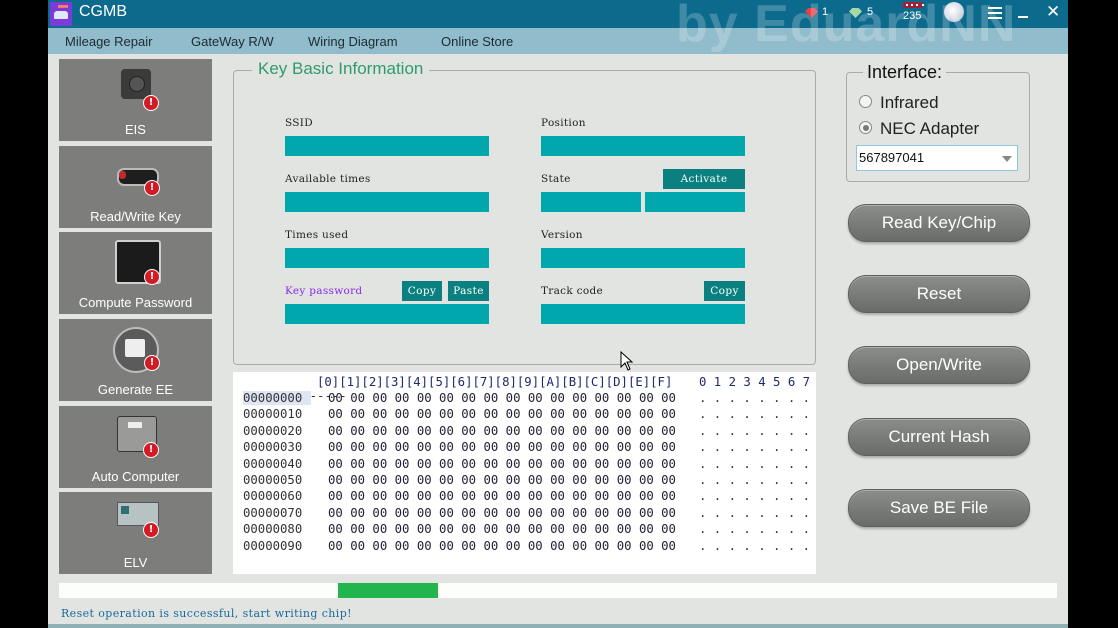 The height and width of the screenshot is (628, 1118). I want to click on reset-button: Reset, so click(939, 294).